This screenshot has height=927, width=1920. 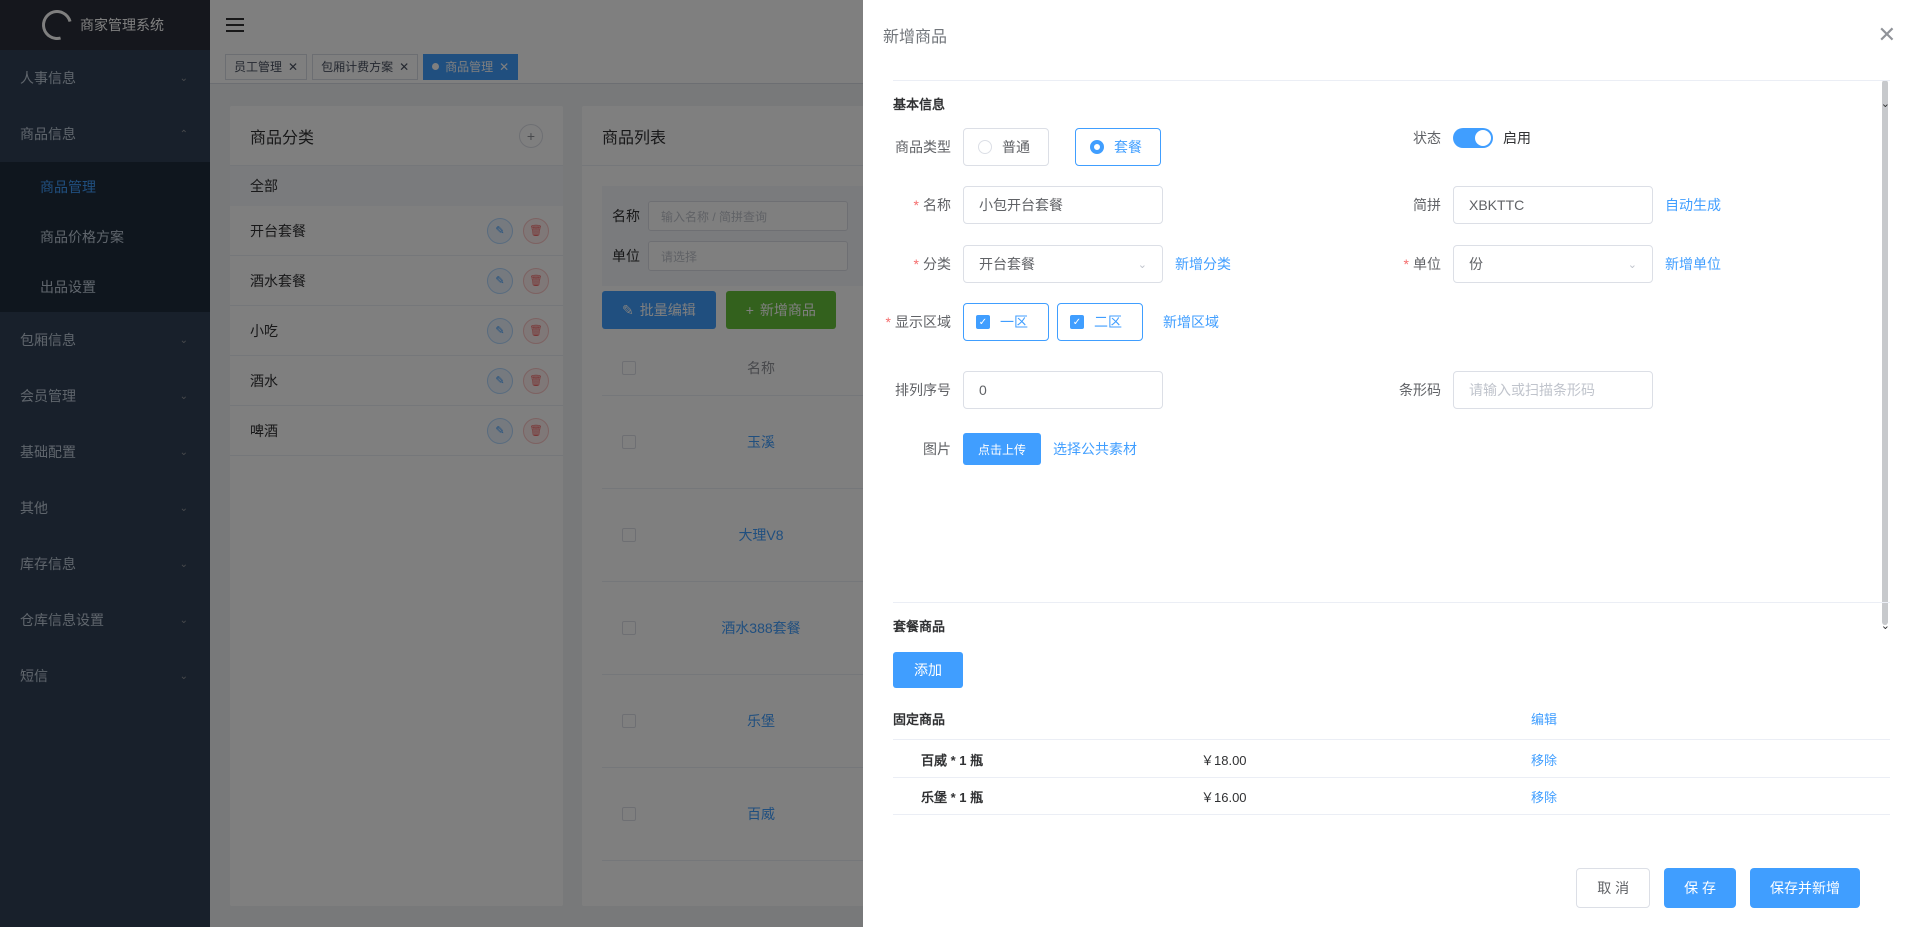 I want to click on area-checkbox-1: ✓ 一区, so click(x=1006, y=322).